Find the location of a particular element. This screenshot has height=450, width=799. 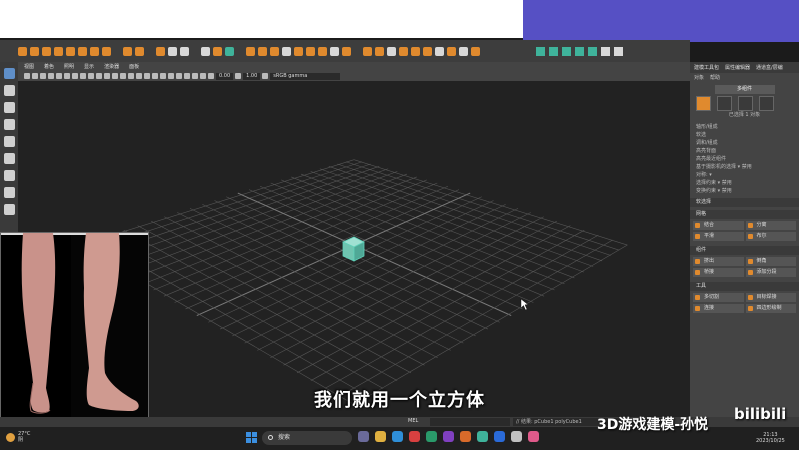

option-pick: 轴形/组成 is located at coordinates (744, 127).